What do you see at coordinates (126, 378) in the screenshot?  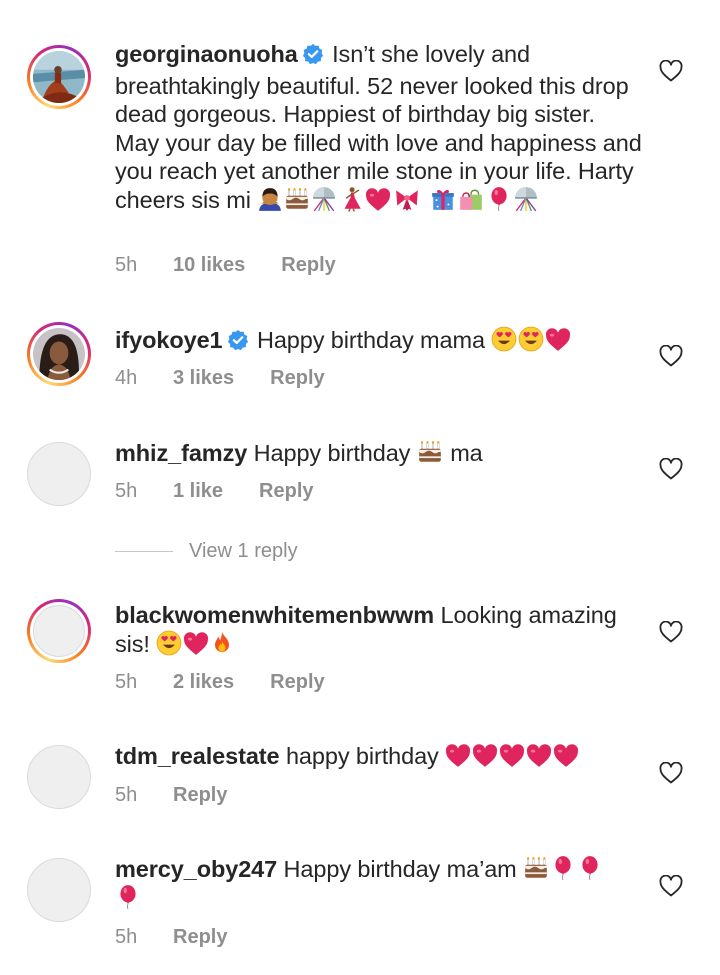 I see `timestamp: 4h` at bounding box center [126, 378].